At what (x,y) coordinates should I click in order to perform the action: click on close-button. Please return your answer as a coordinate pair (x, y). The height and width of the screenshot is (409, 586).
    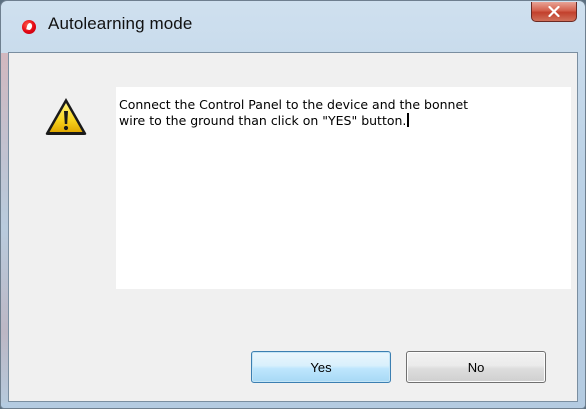
    Looking at the image, I should click on (554, 12).